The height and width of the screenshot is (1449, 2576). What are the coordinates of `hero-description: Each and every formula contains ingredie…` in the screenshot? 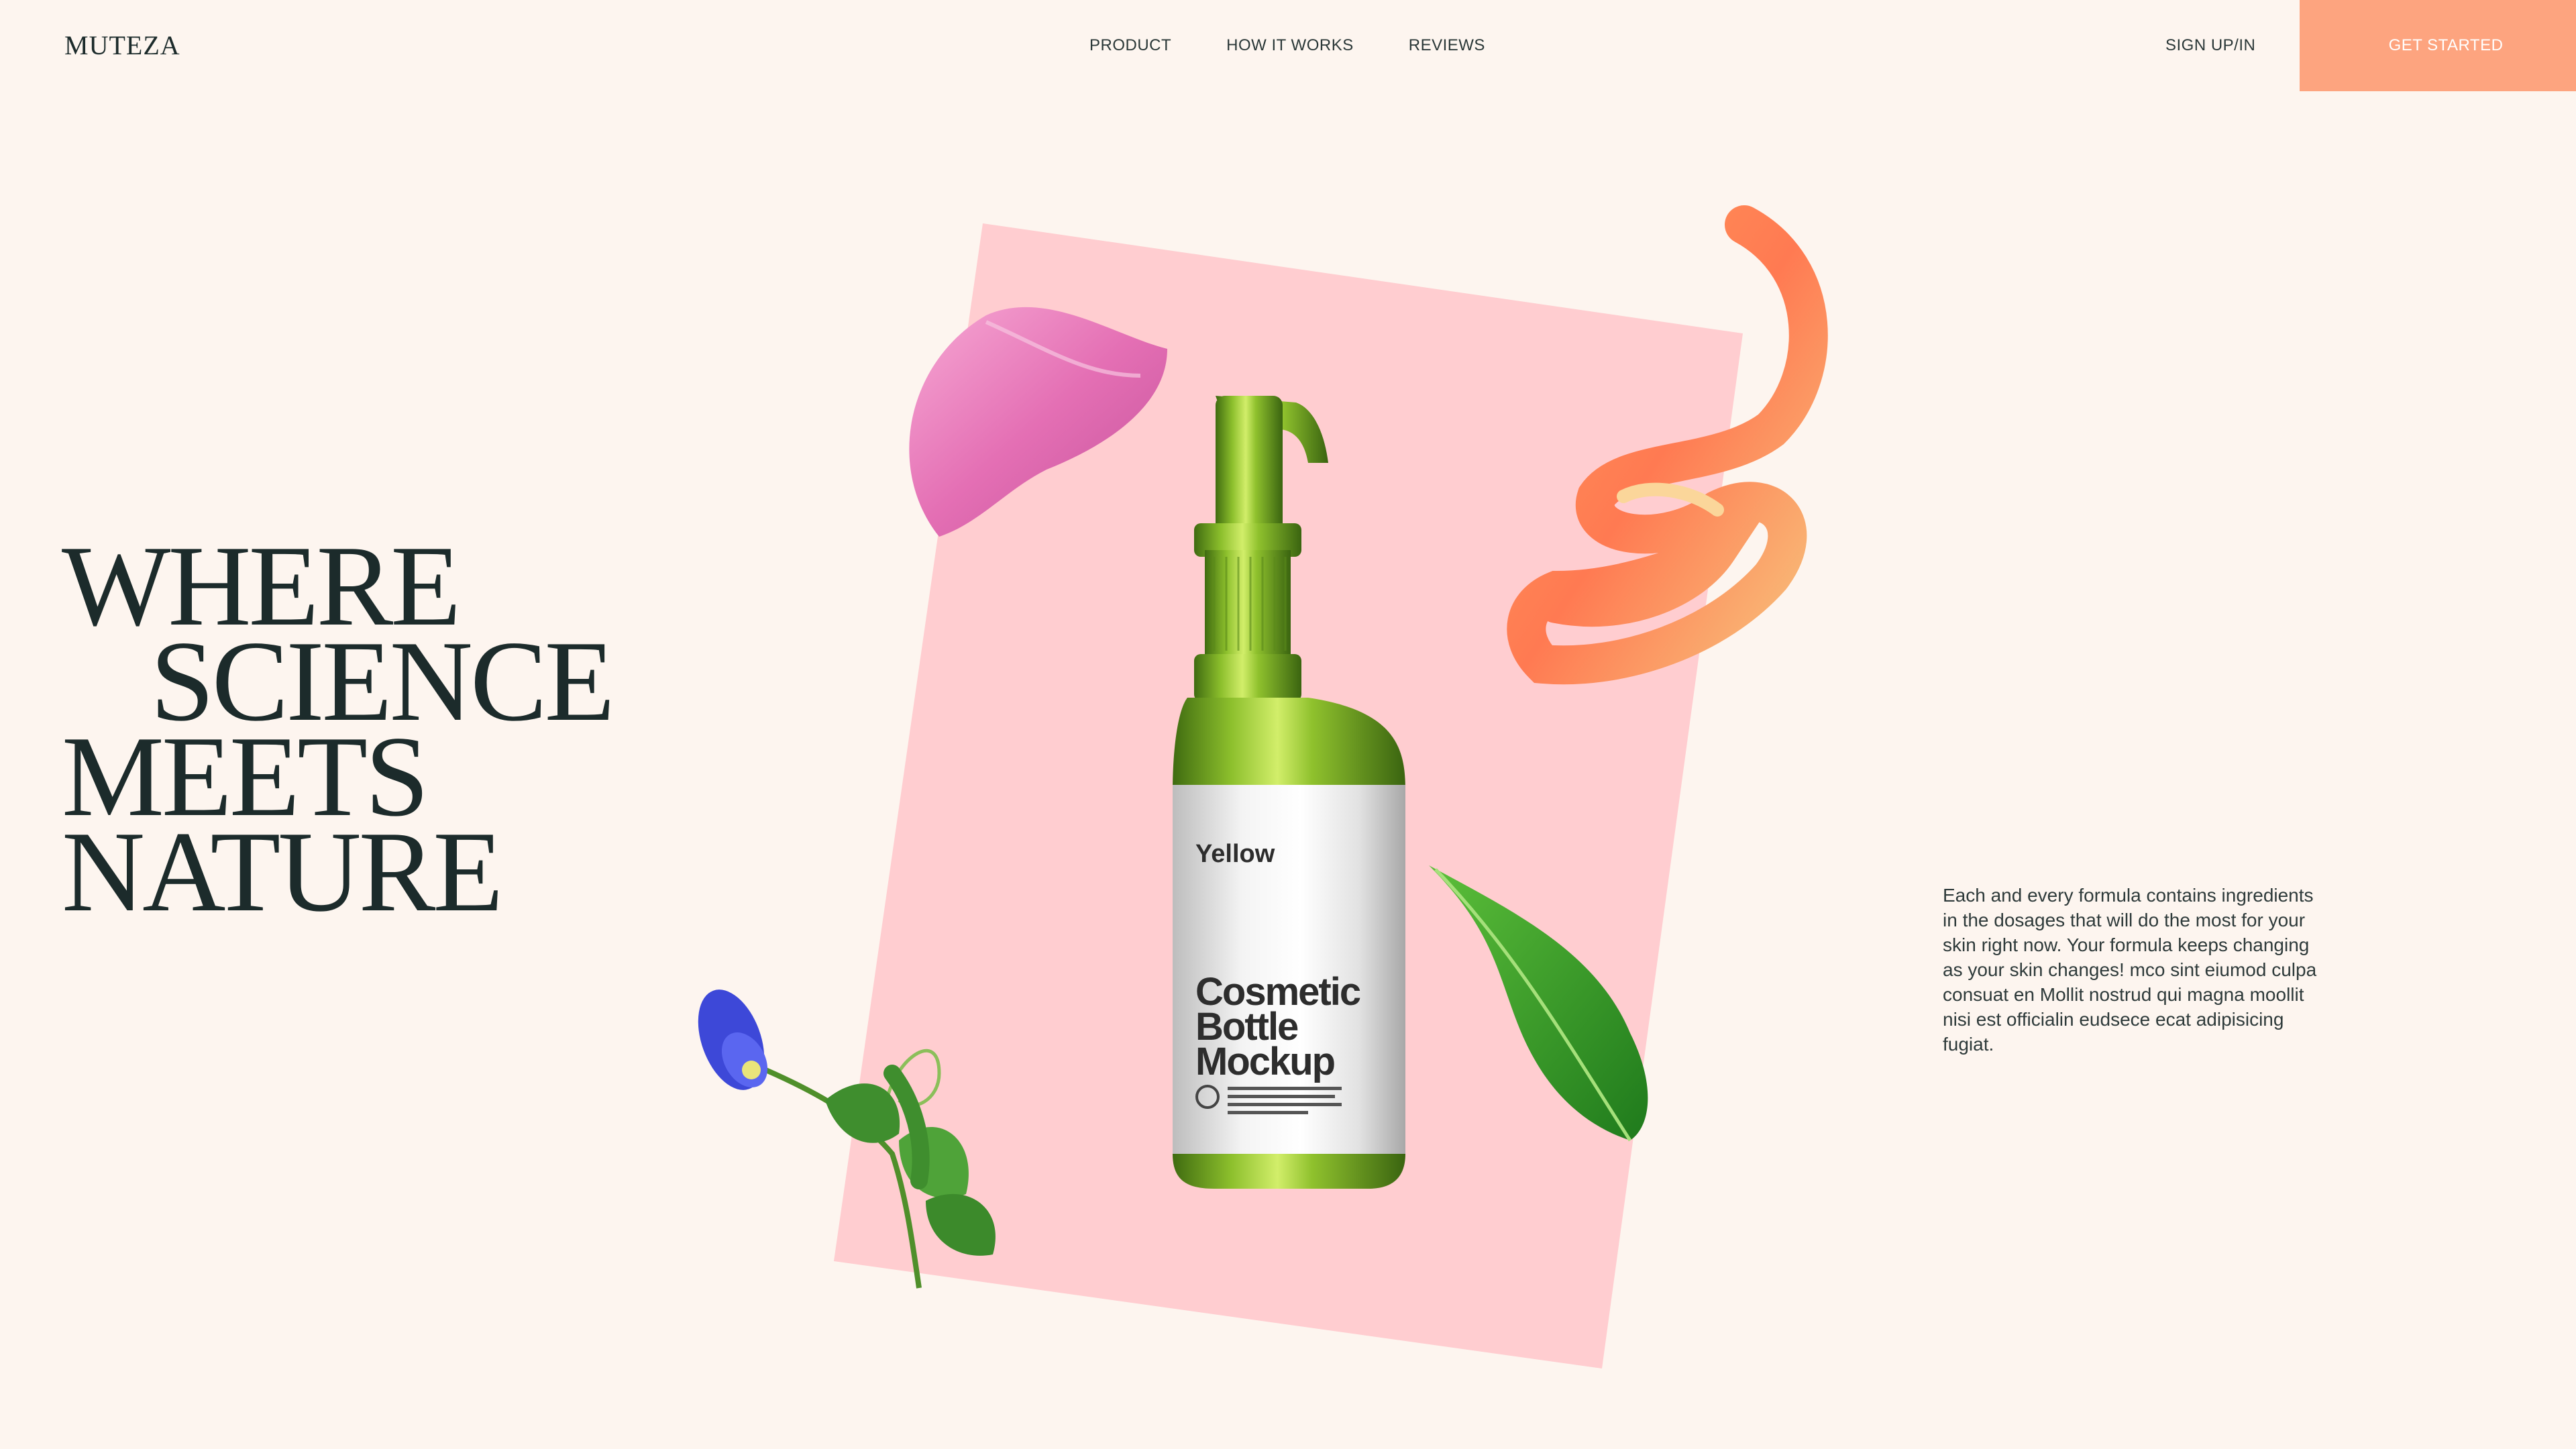 It's located at (2130, 970).